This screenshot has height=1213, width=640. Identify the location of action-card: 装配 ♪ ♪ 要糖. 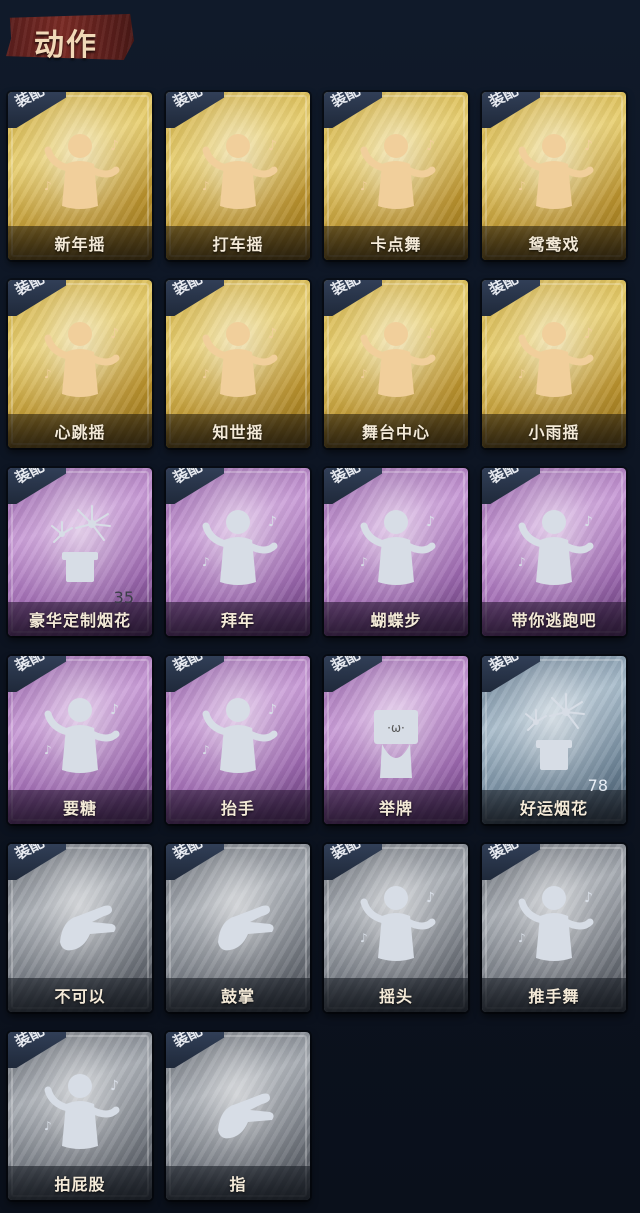
(80, 740).